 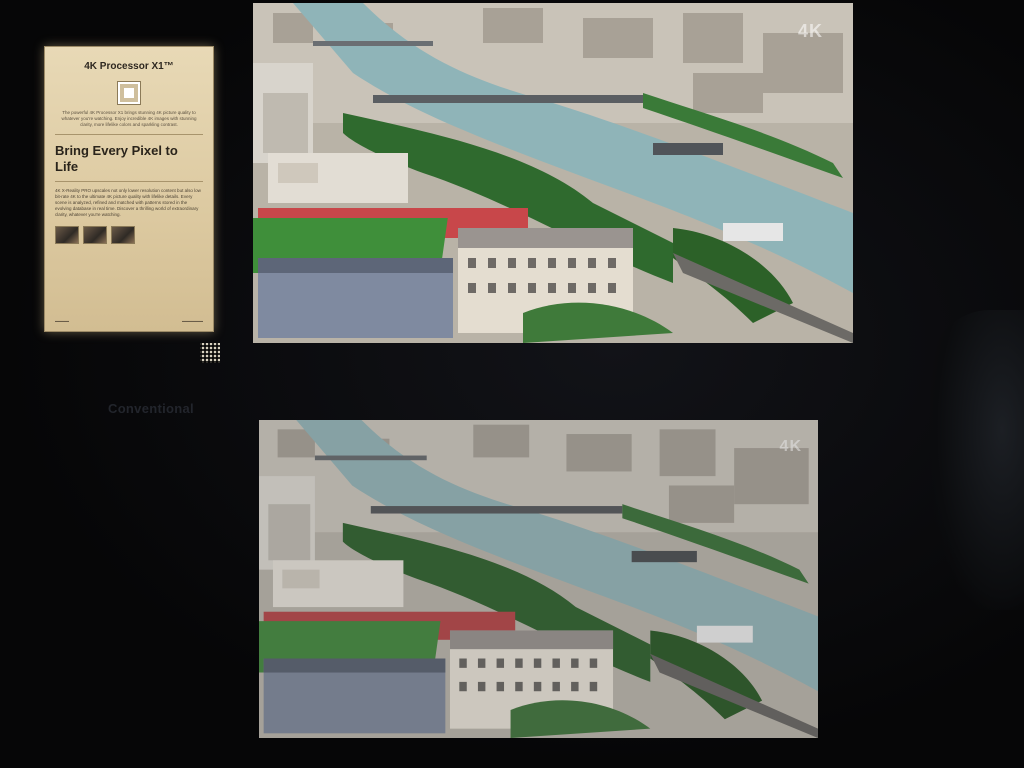 What do you see at coordinates (977, 460) in the screenshot?
I see `visitor-silhouette` at bounding box center [977, 460].